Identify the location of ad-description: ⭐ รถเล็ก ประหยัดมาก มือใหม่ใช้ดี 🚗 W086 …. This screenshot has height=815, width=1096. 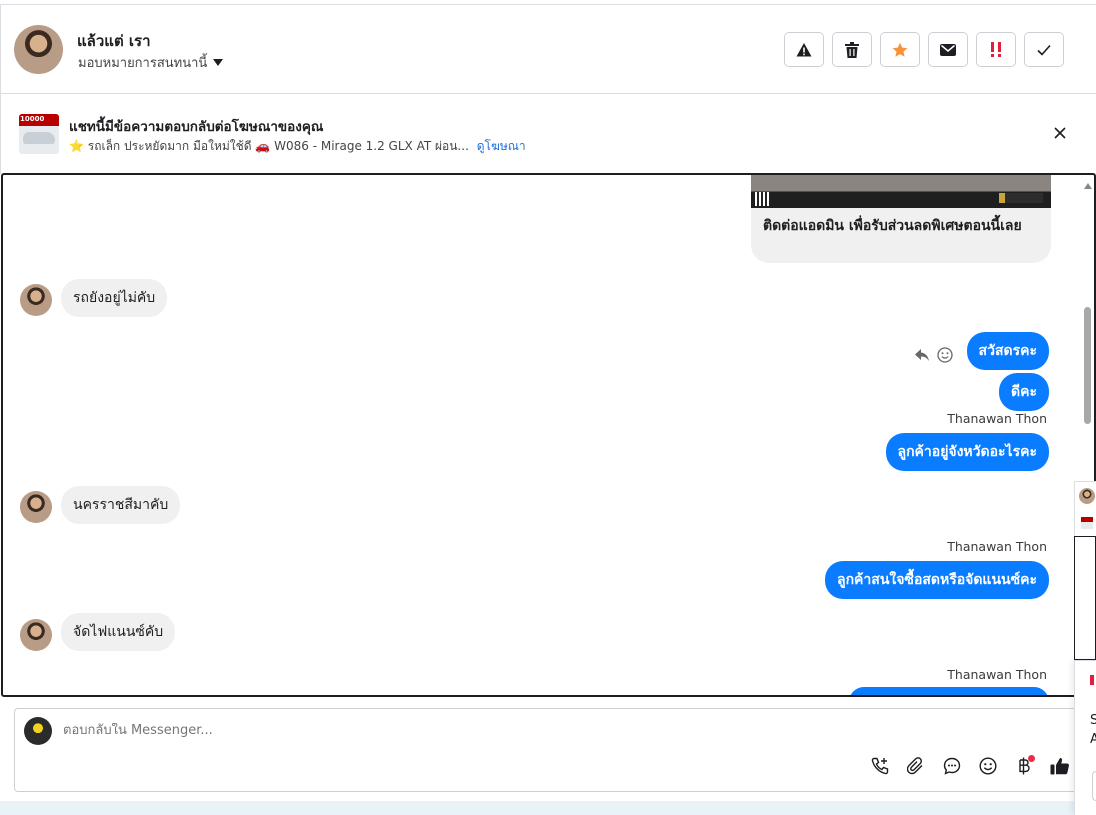
(269, 146).